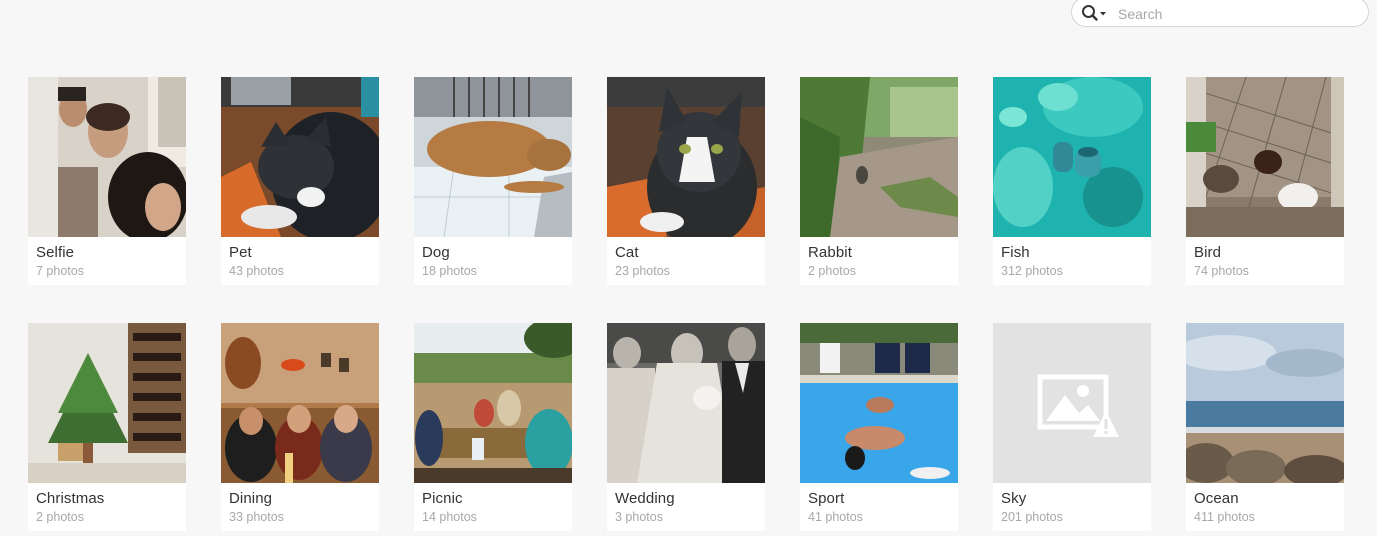 The height and width of the screenshot is (536, 1377). Describe the element at coordinates (1094, 13) in the screenshot. I see `search-icon` at that location.